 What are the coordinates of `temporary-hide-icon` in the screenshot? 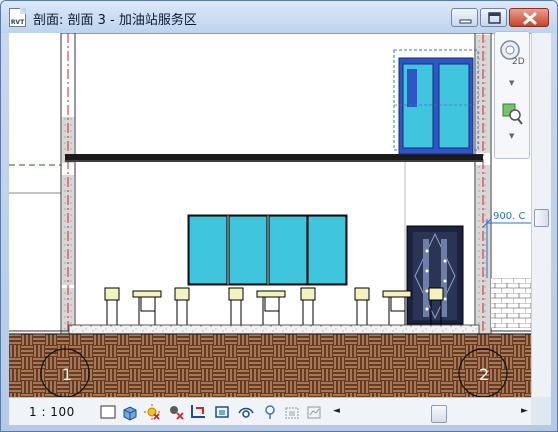 It's located at (246, 412).